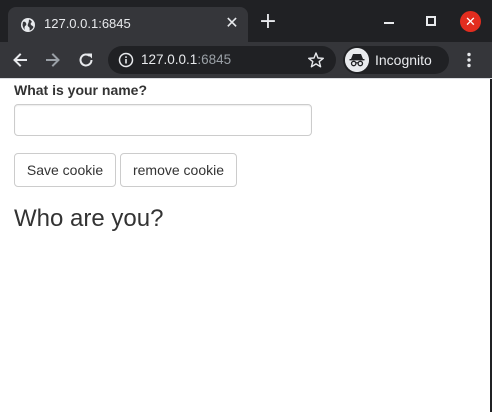  I want to click on minimize-icon, so click(389, 23).